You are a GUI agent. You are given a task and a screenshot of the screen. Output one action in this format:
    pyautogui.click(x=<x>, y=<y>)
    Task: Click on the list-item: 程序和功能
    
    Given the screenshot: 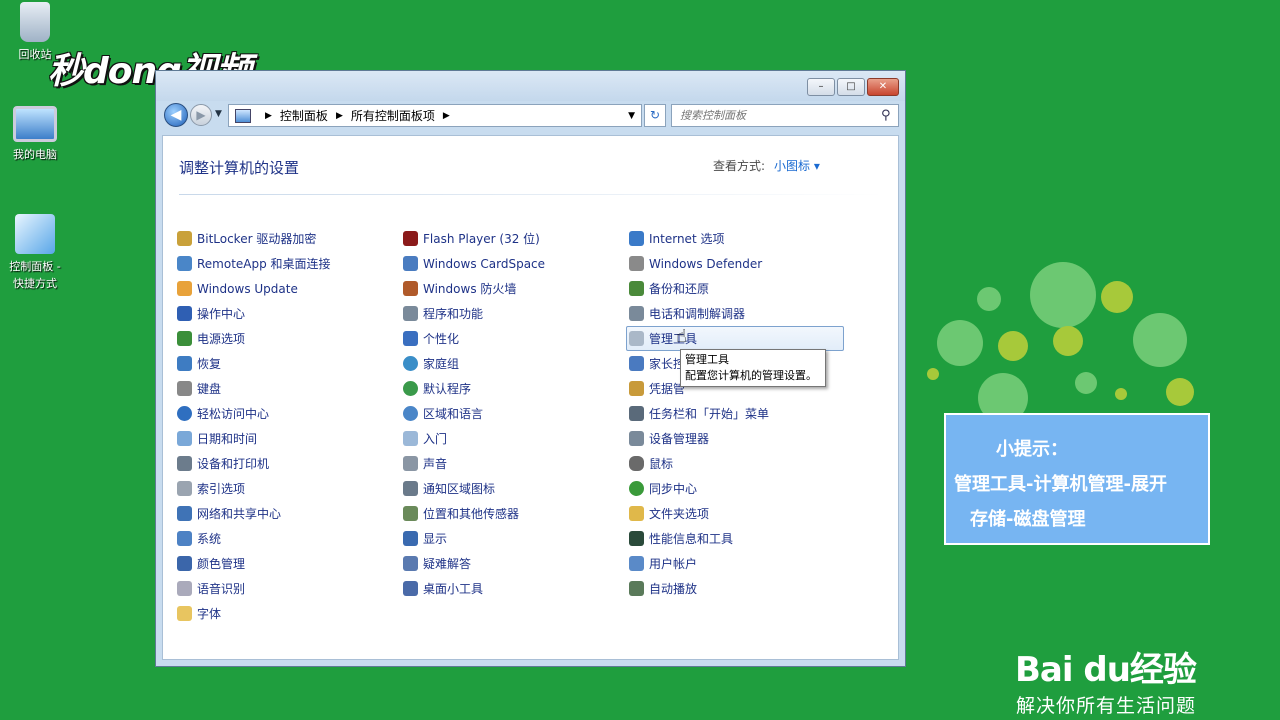 What is the action you would take?
    pyautogui.click(x=513, y=313)
    